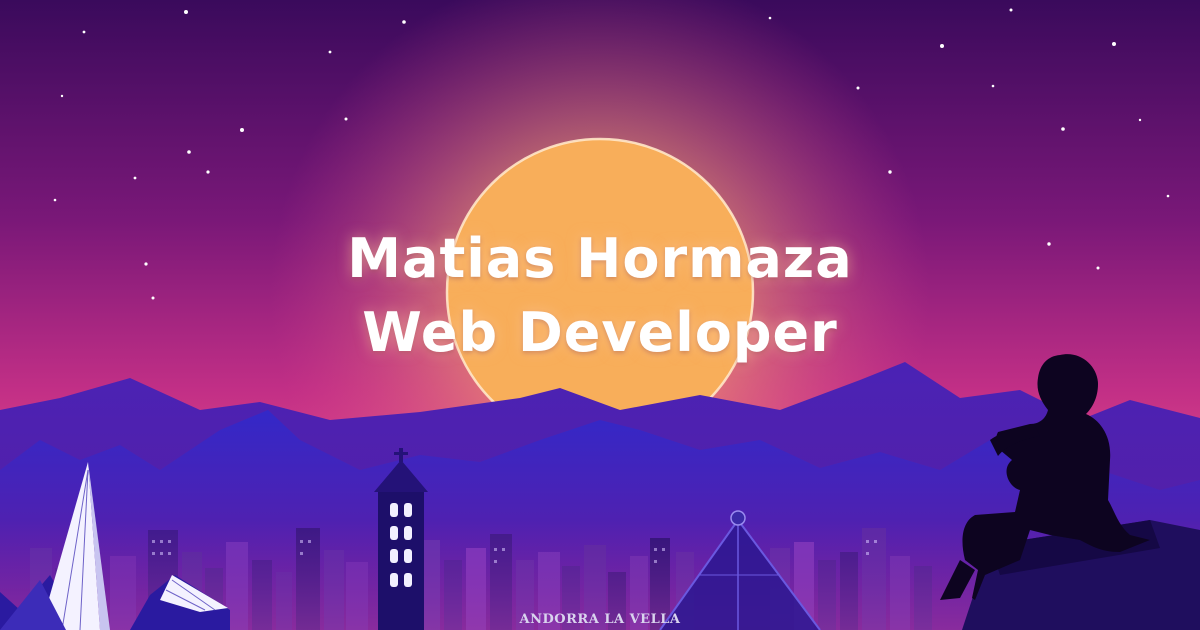 The image size is (1200, 630). Describe the element at coordinates (600, 258) in the screenshot. I see `hero-name: Matias Hormaza` at that location.